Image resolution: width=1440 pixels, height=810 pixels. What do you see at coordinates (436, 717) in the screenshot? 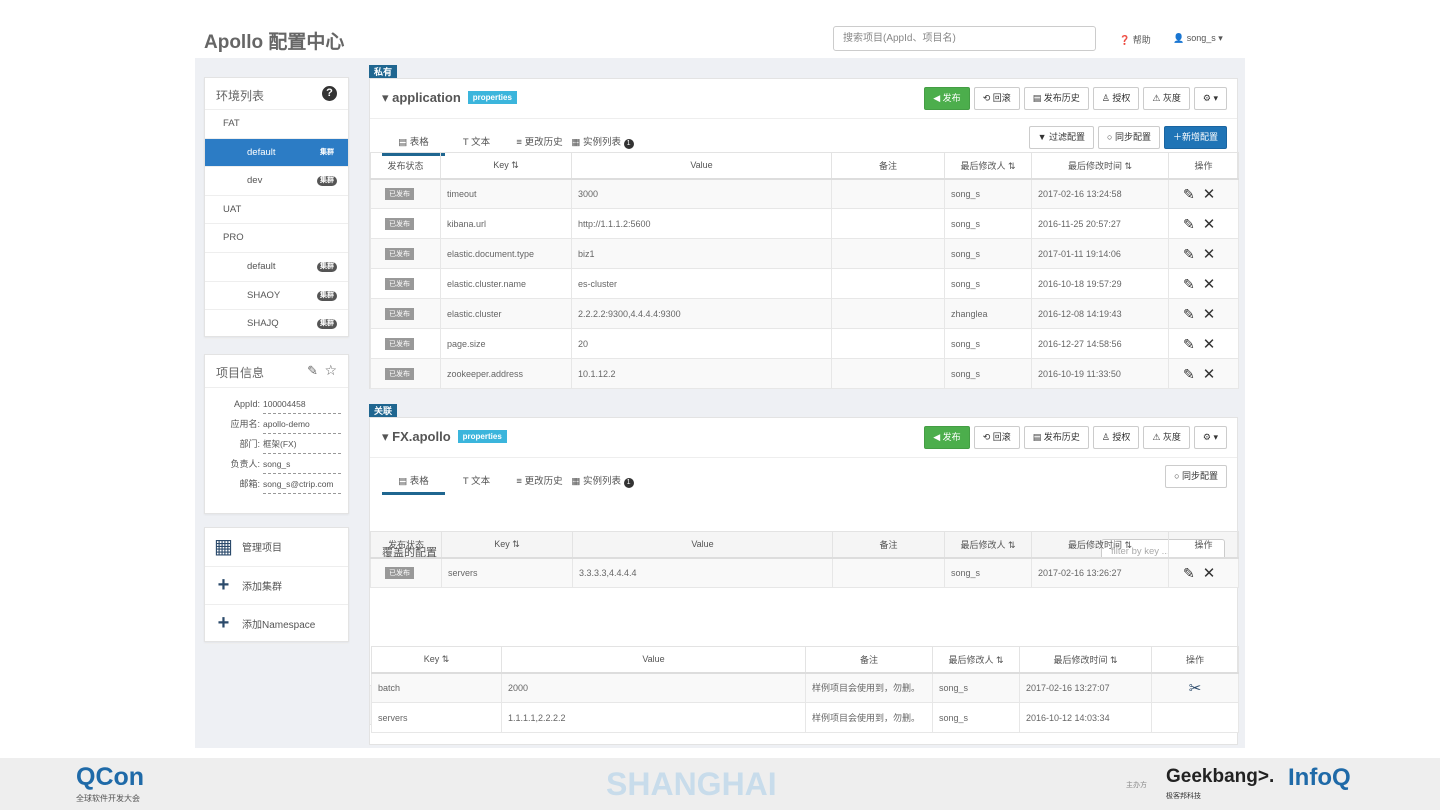
I see `cell-key: servers` at bounding box center [436, 717].